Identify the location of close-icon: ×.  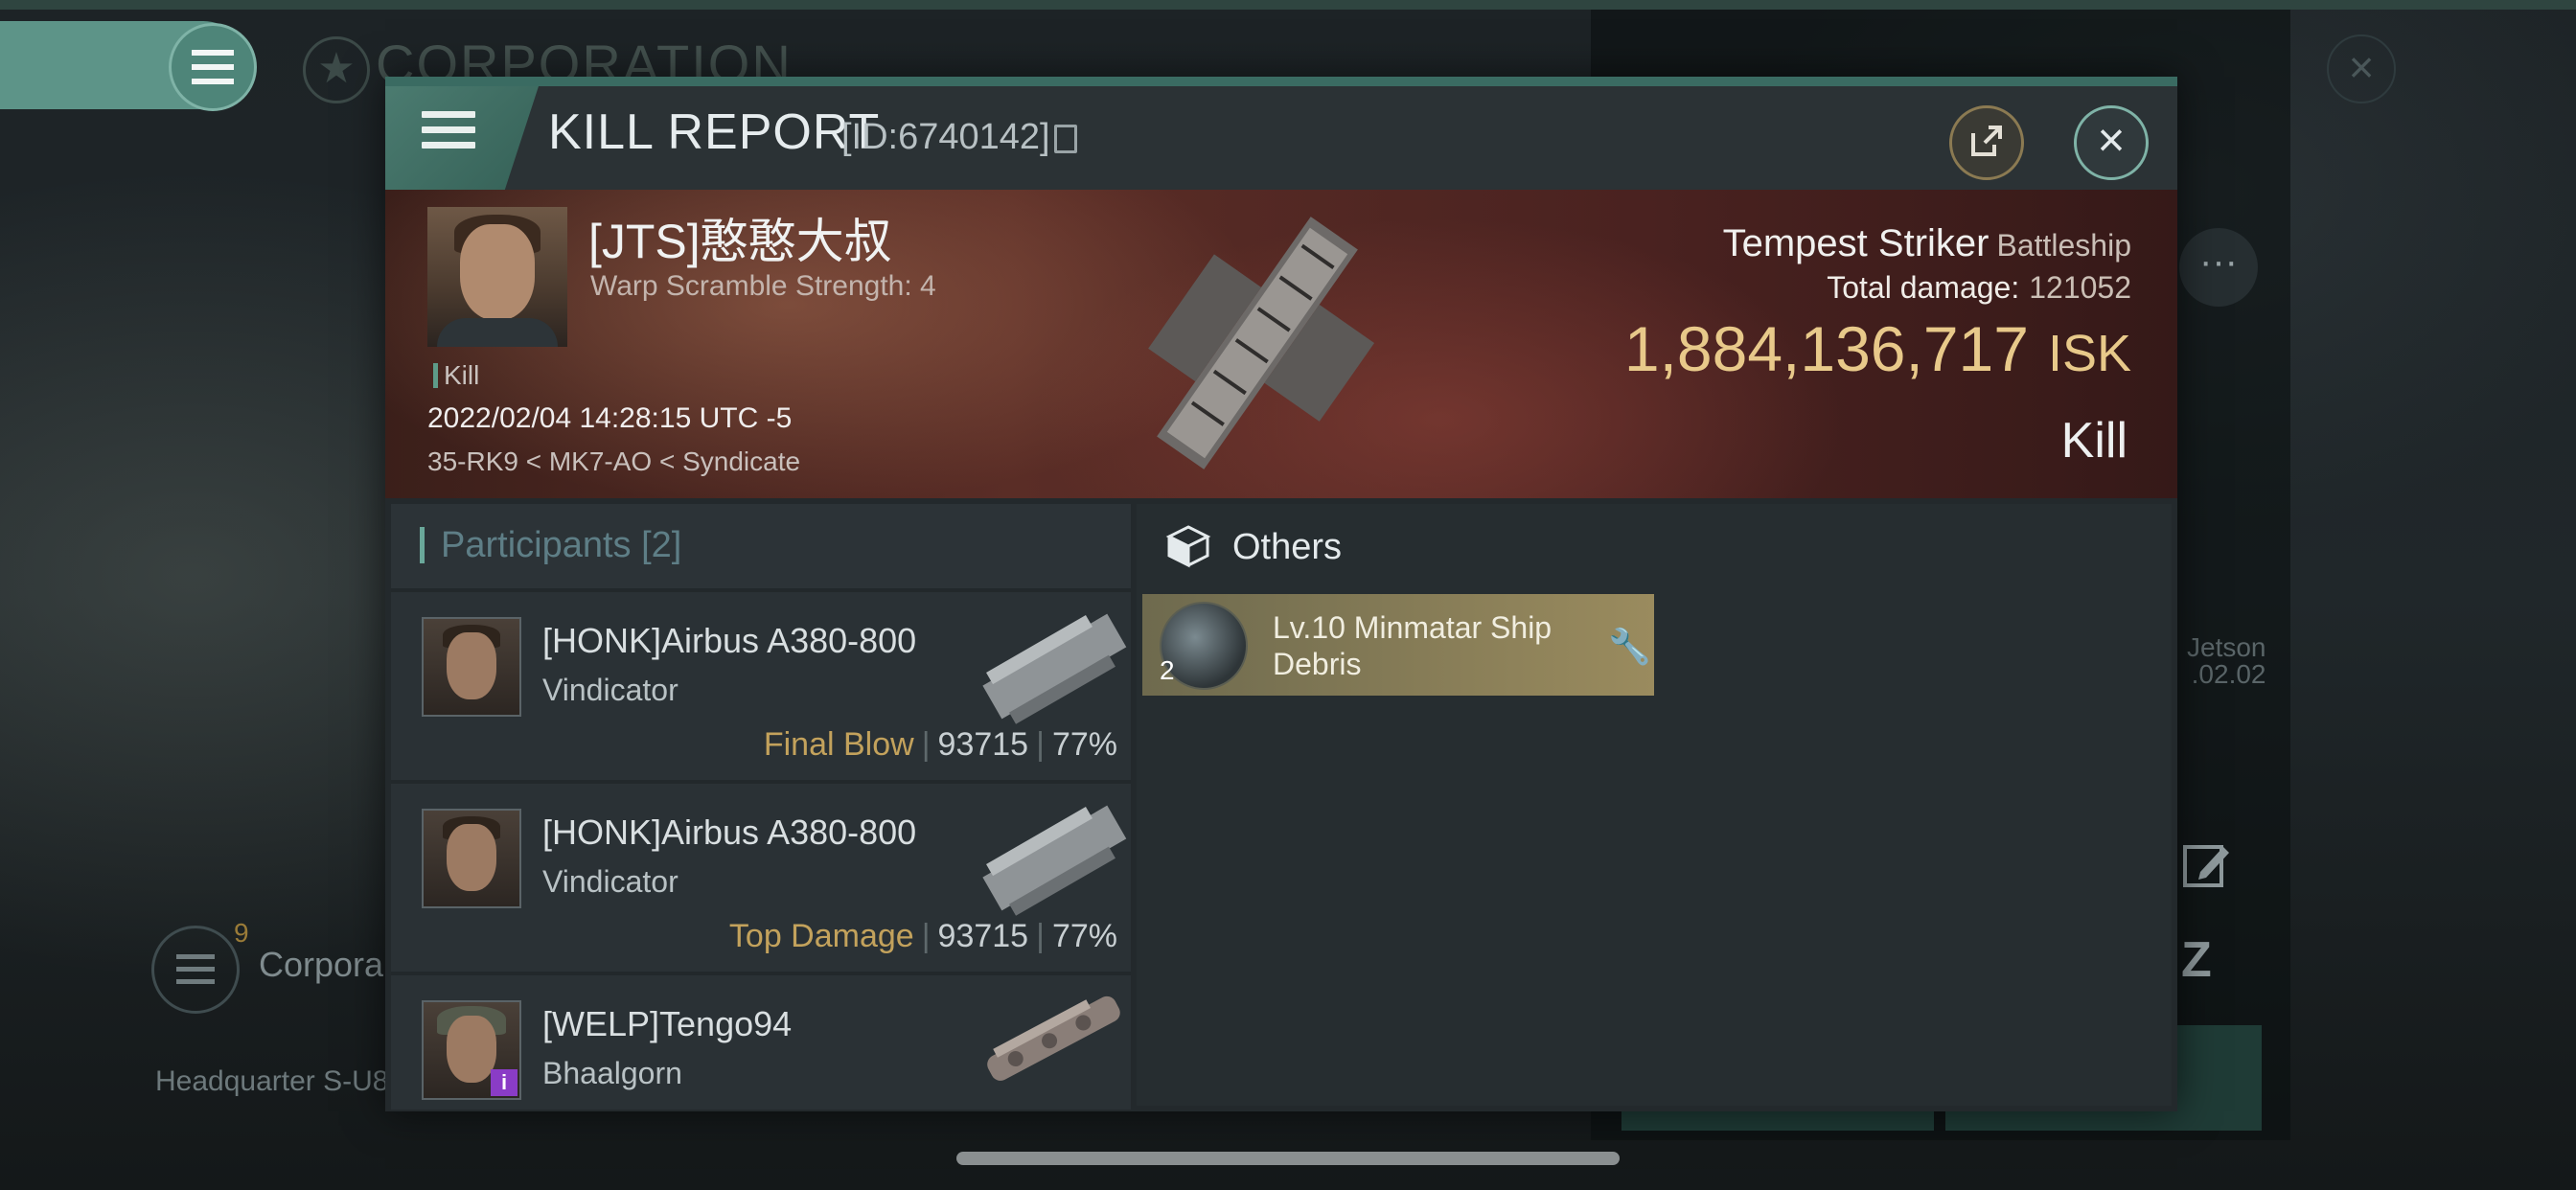
(2111, 143).